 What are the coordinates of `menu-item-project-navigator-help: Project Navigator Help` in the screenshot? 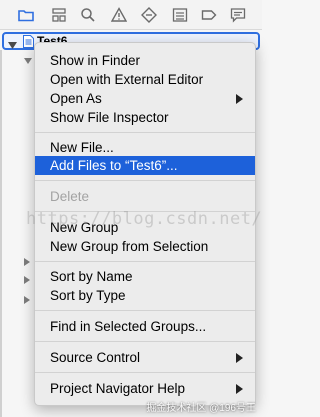 It's located at (145, 388).